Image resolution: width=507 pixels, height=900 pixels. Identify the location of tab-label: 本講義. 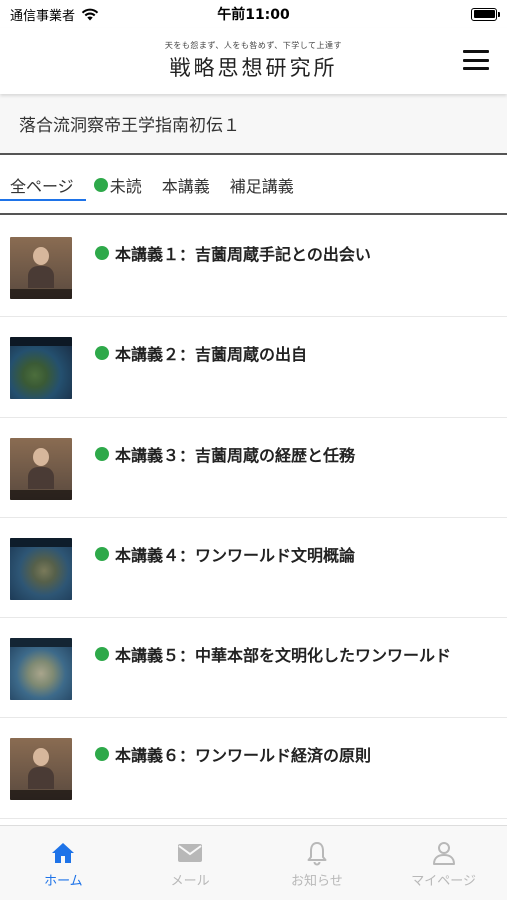
(185, 186).